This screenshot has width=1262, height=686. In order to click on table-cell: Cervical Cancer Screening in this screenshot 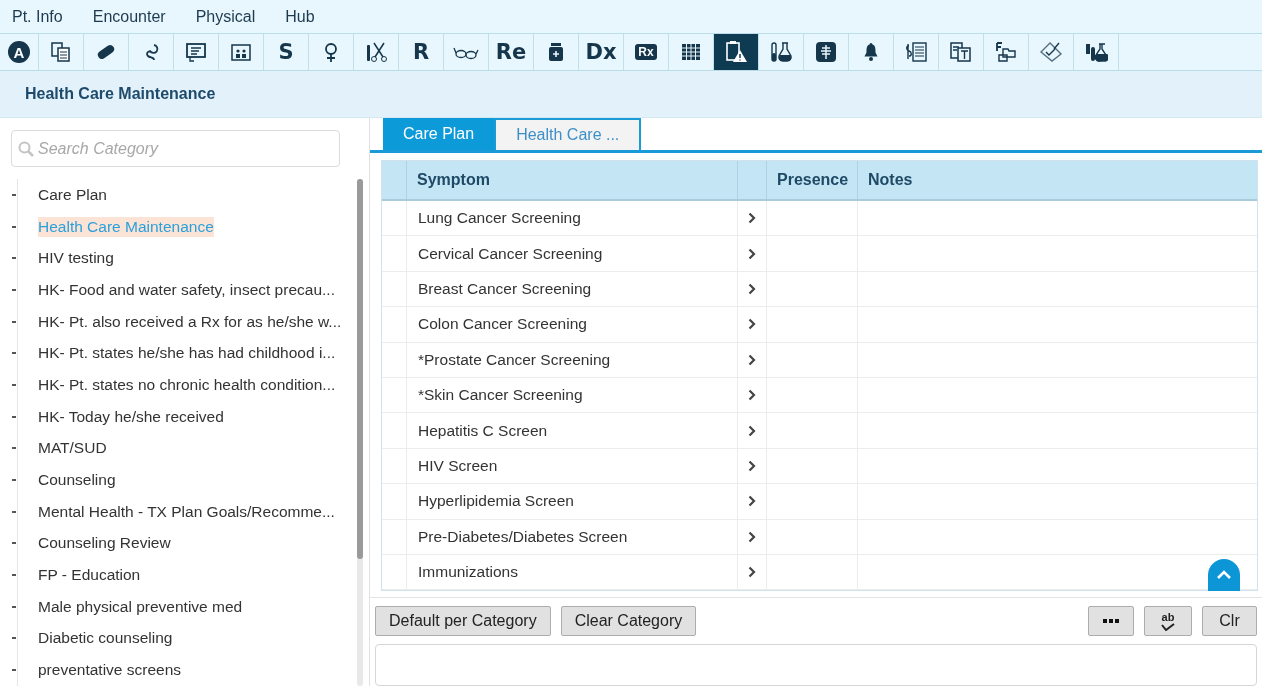, I will do `click(572, 253)`.